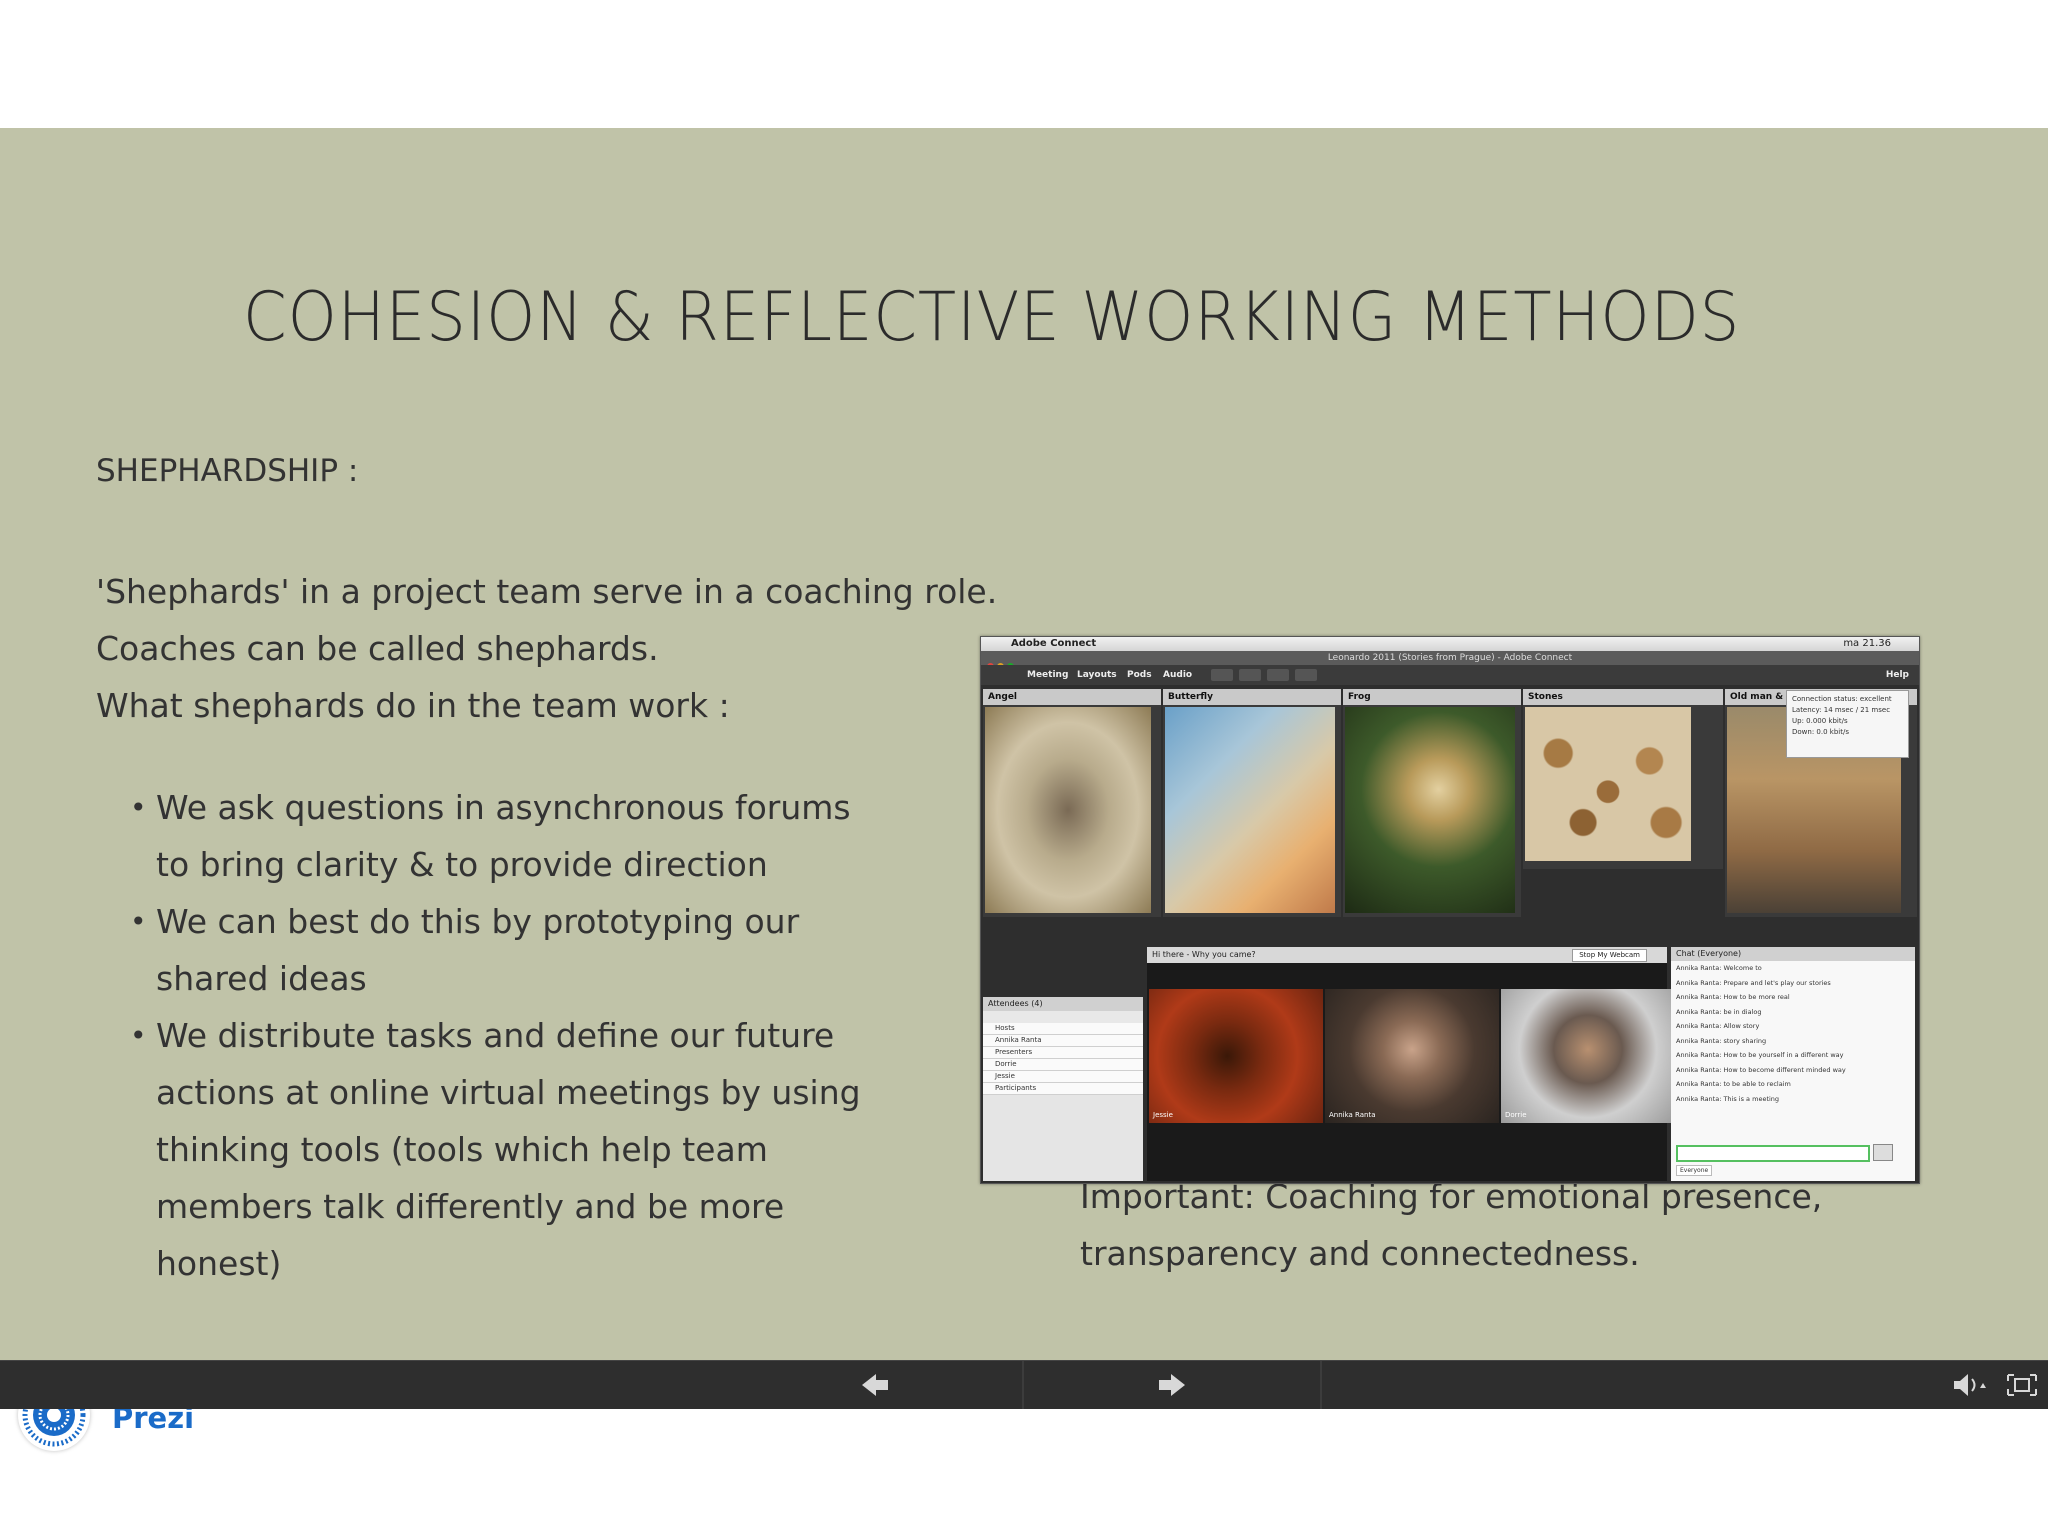 The height and width of the screenshot is (1536, 2048). What do you see at coordinates (1516, 1115) in the screenshot?
I see `webcam-name: Dorrie` at bounding box center [1516, 1115].